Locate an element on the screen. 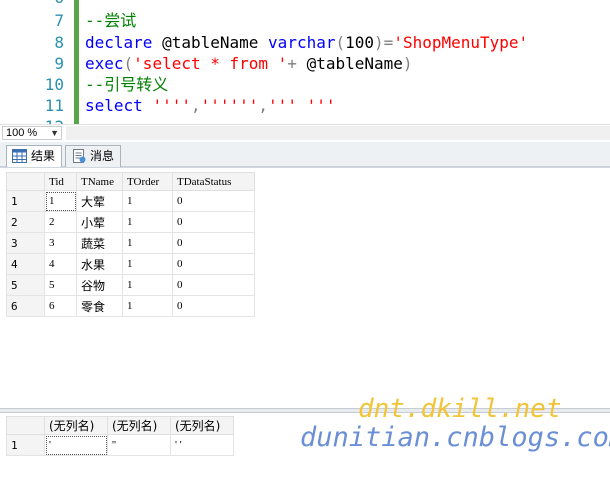 The image size is (610, 478). cell: 大荤 is located at coordinates (99, 201).